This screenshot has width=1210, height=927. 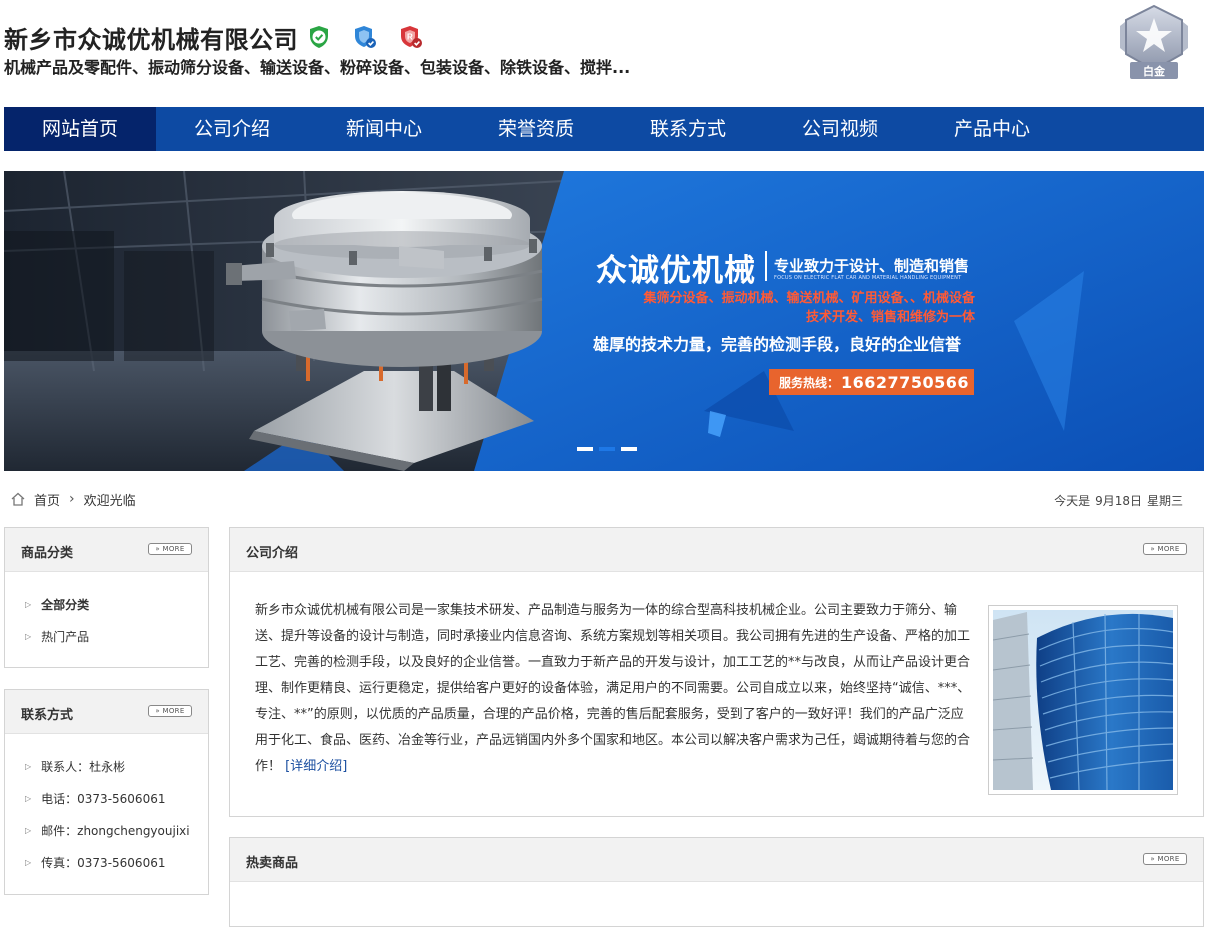 What do you see at coordinates (992, 129) in the screenshot?
I see `nav-item-products: 产品中心` at bounding box center [992, 129].